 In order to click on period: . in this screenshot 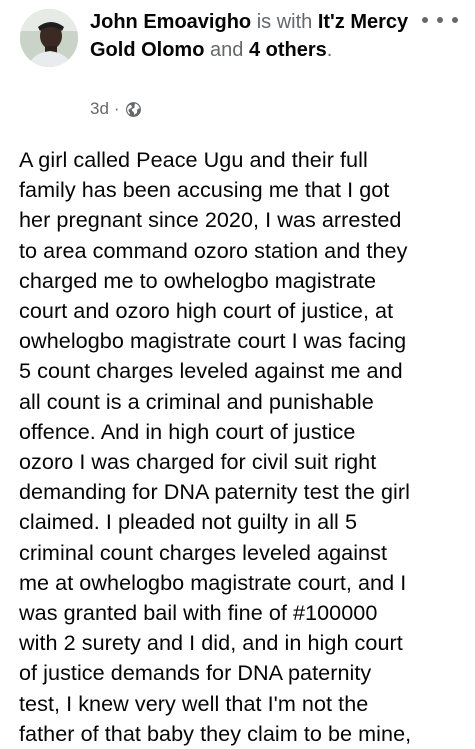, I will do `click(329, 50)`.